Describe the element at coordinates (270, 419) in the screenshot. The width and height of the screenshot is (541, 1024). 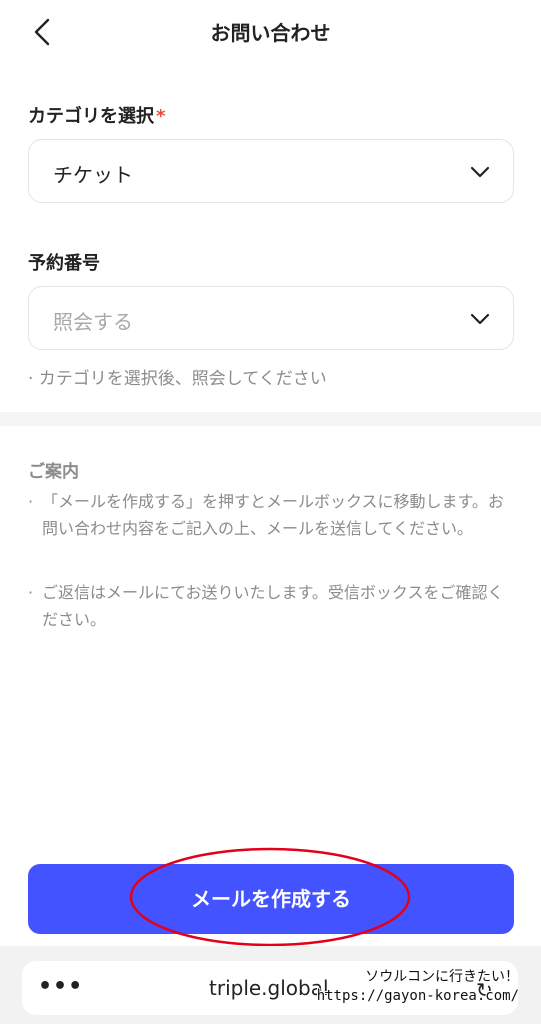
I see `section-divider` at that location.